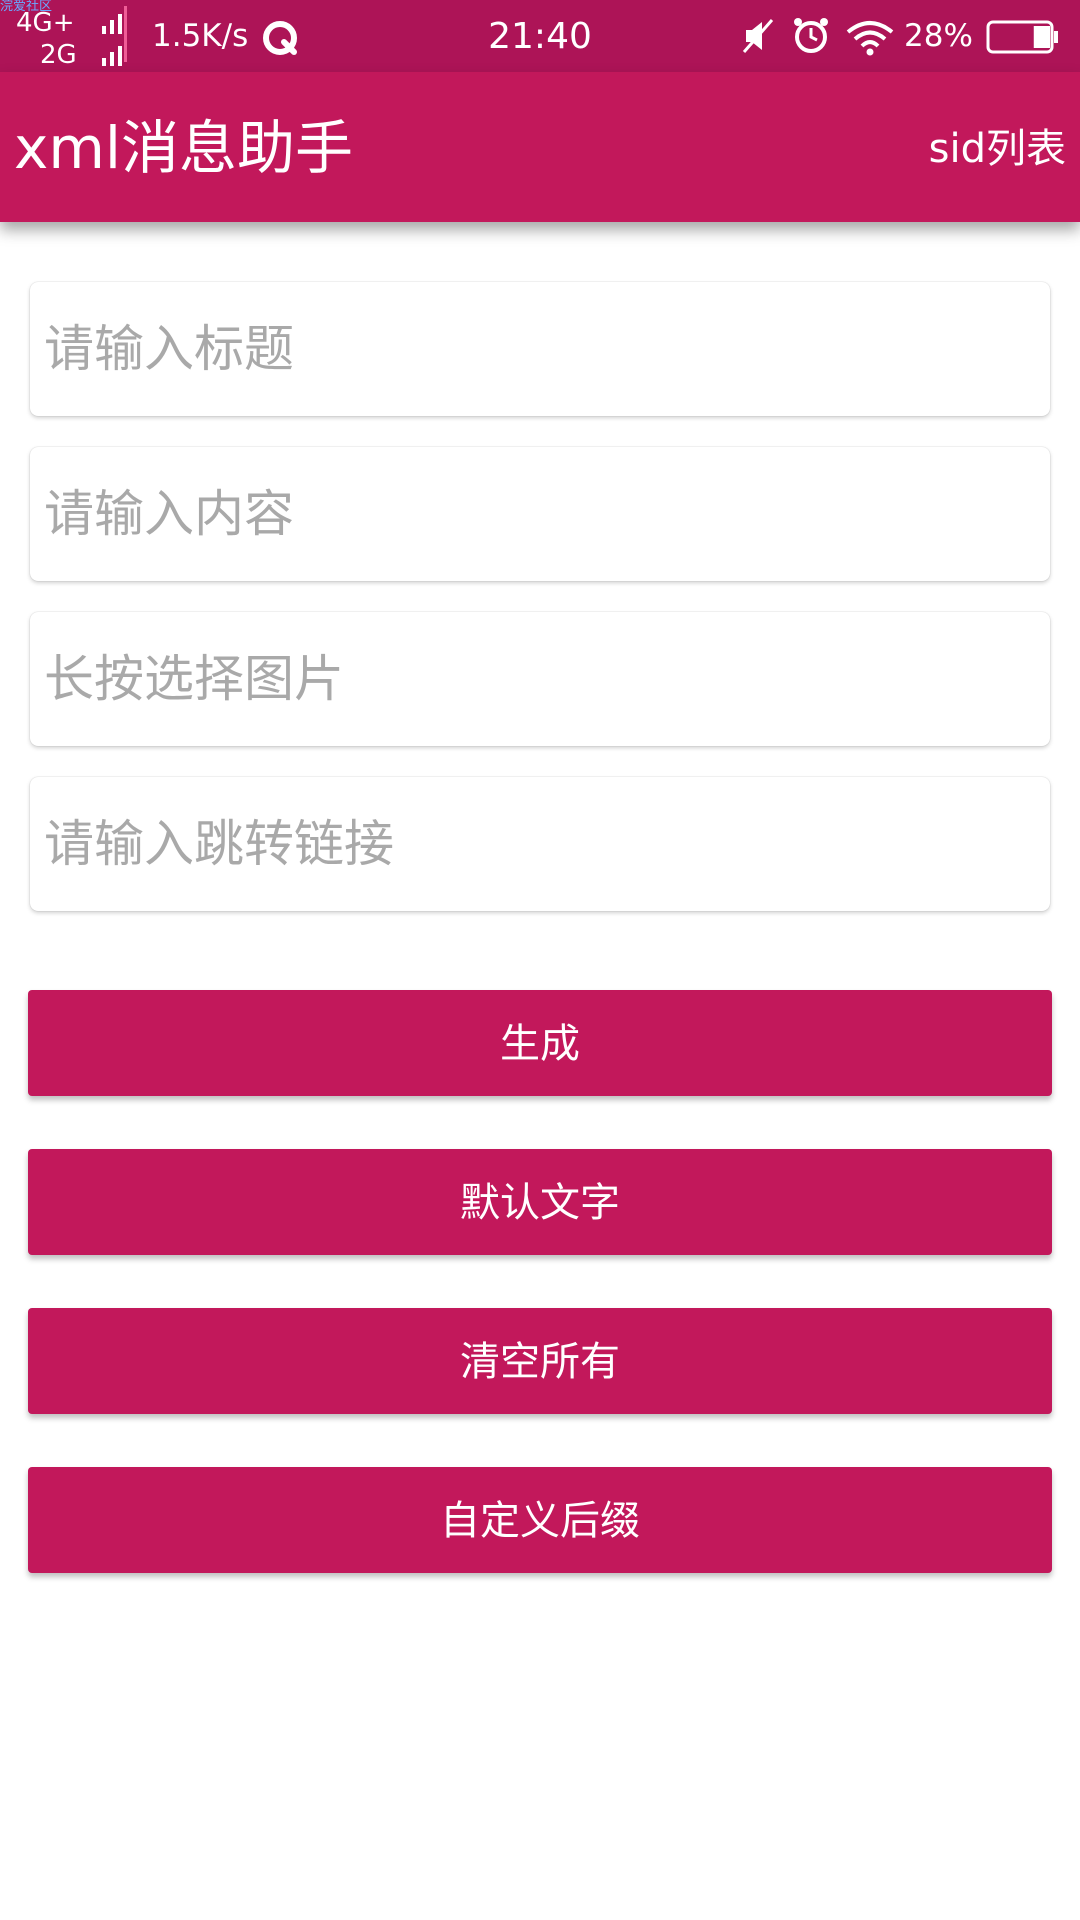 This screenshot has height=1920, width=1080. I want to click on app-bar: xml消息助手 sid列表, so click(540, 147).